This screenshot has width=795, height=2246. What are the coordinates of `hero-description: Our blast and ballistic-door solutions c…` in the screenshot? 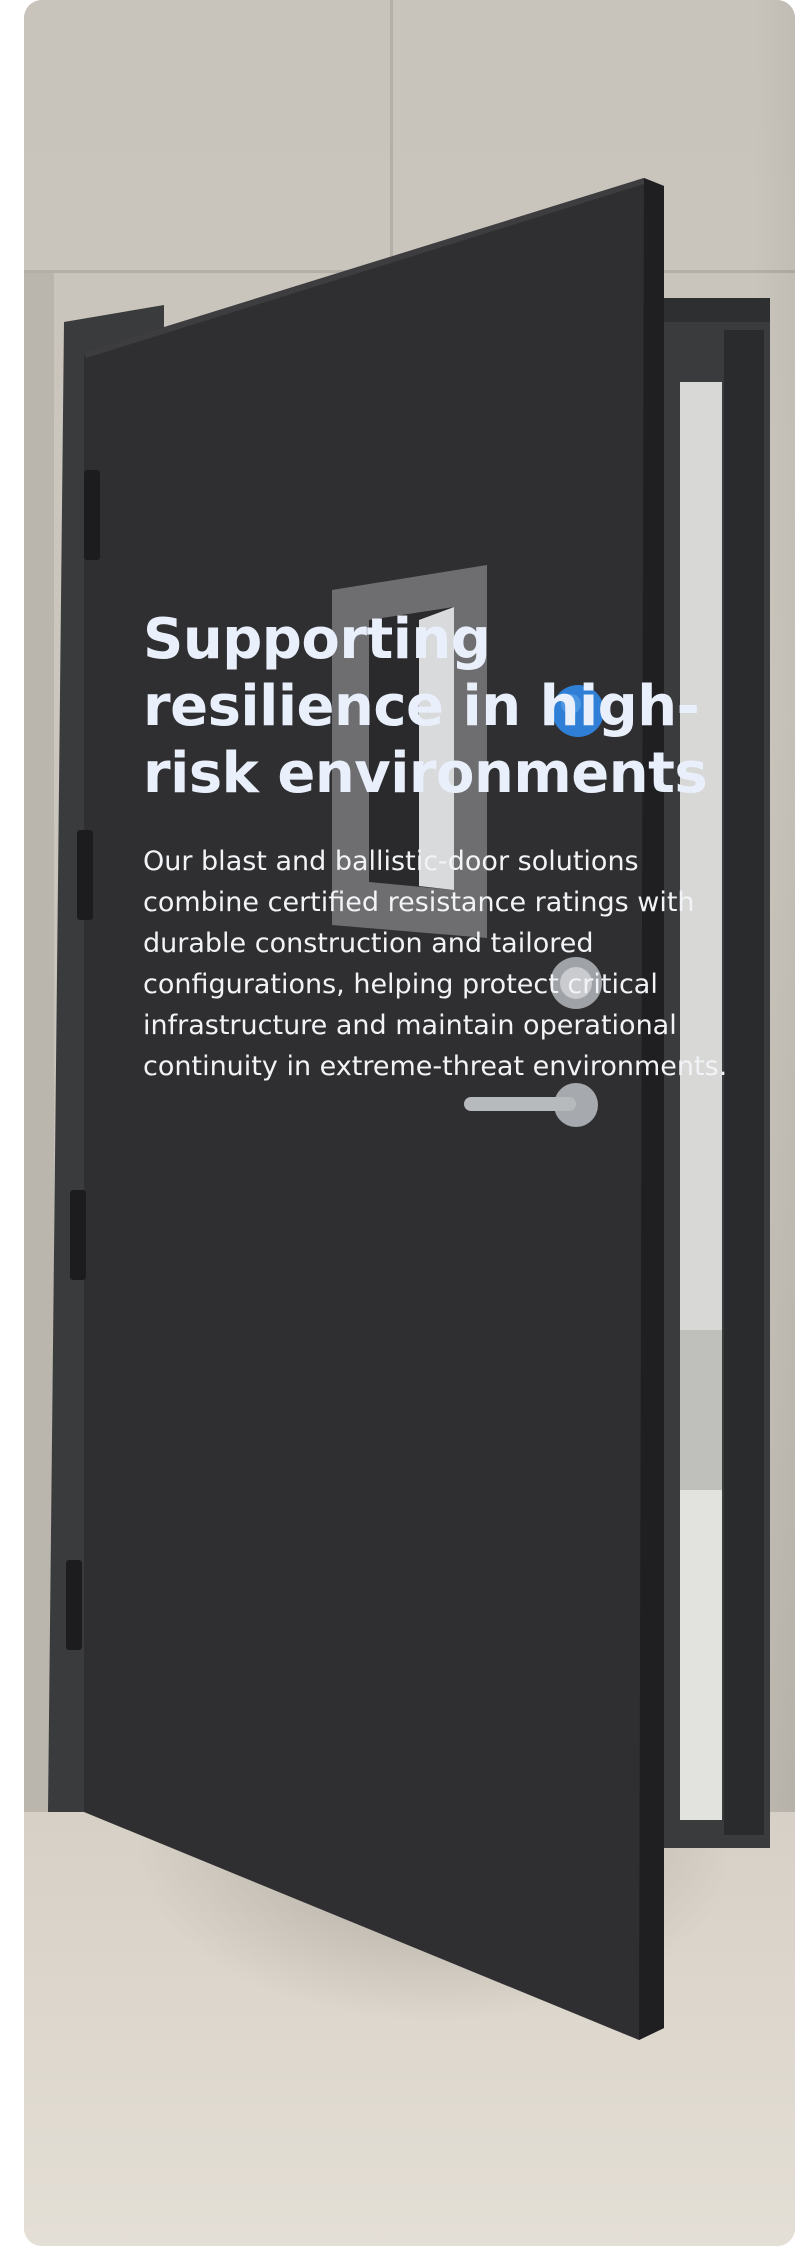 It's located at (435, 964).